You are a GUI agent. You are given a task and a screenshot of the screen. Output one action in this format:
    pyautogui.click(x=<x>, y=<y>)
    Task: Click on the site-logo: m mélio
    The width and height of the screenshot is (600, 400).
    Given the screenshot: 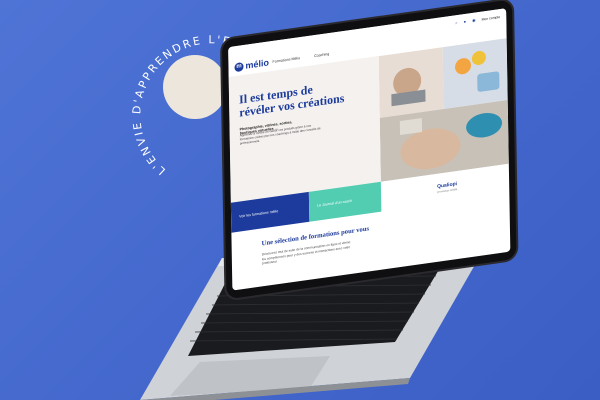 What is the action you would take?
    pyautogui.click(x=251, y=64)
    